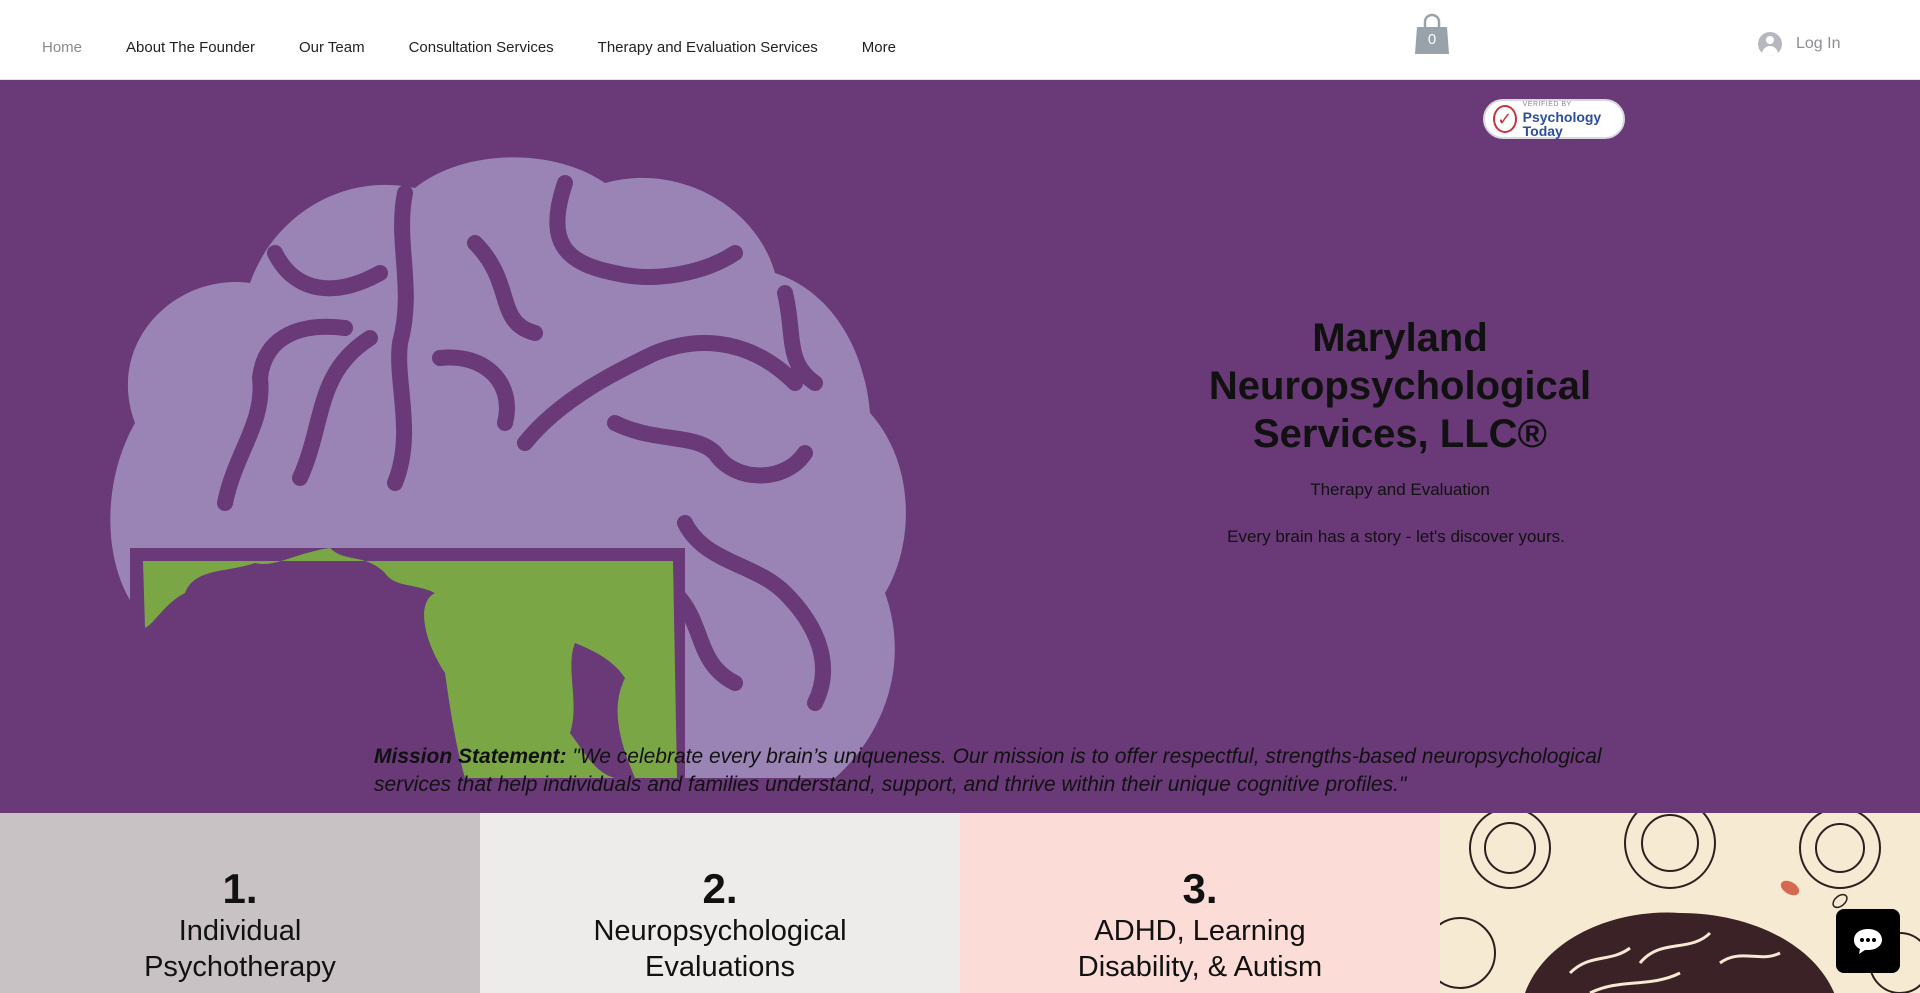  What do you see at coordinates (708, 47) in the screenshot?
I see `nav-item-therapy-evaluation: Therapy and Evaluation Services` at bounding box center [708, 47].